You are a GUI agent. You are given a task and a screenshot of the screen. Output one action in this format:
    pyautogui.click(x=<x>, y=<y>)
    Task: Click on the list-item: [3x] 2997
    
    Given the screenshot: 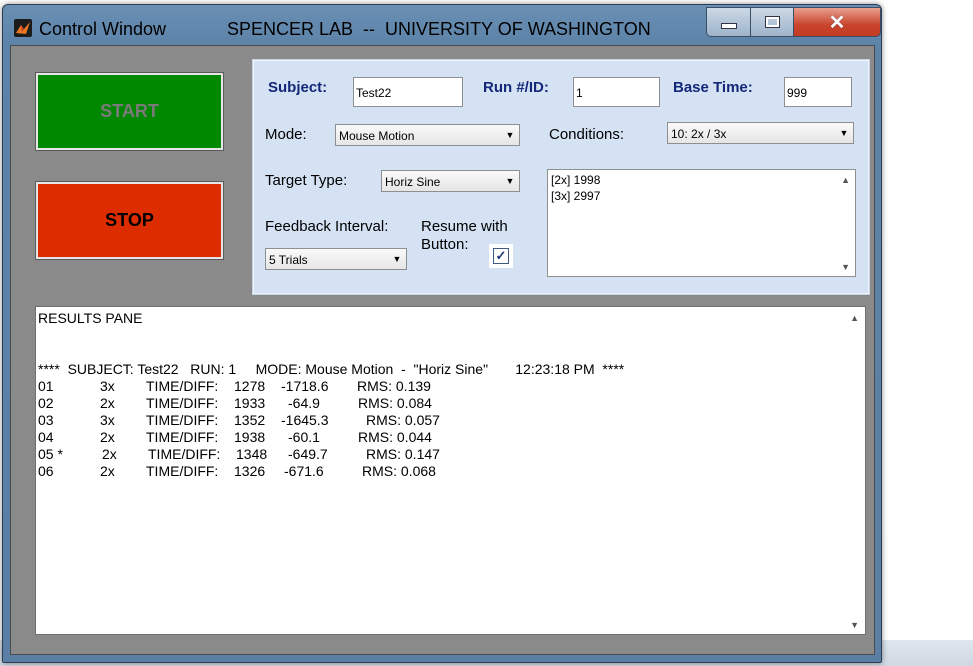 What is the action you would take?
    pyautogui.click(x=575, y=196)
    